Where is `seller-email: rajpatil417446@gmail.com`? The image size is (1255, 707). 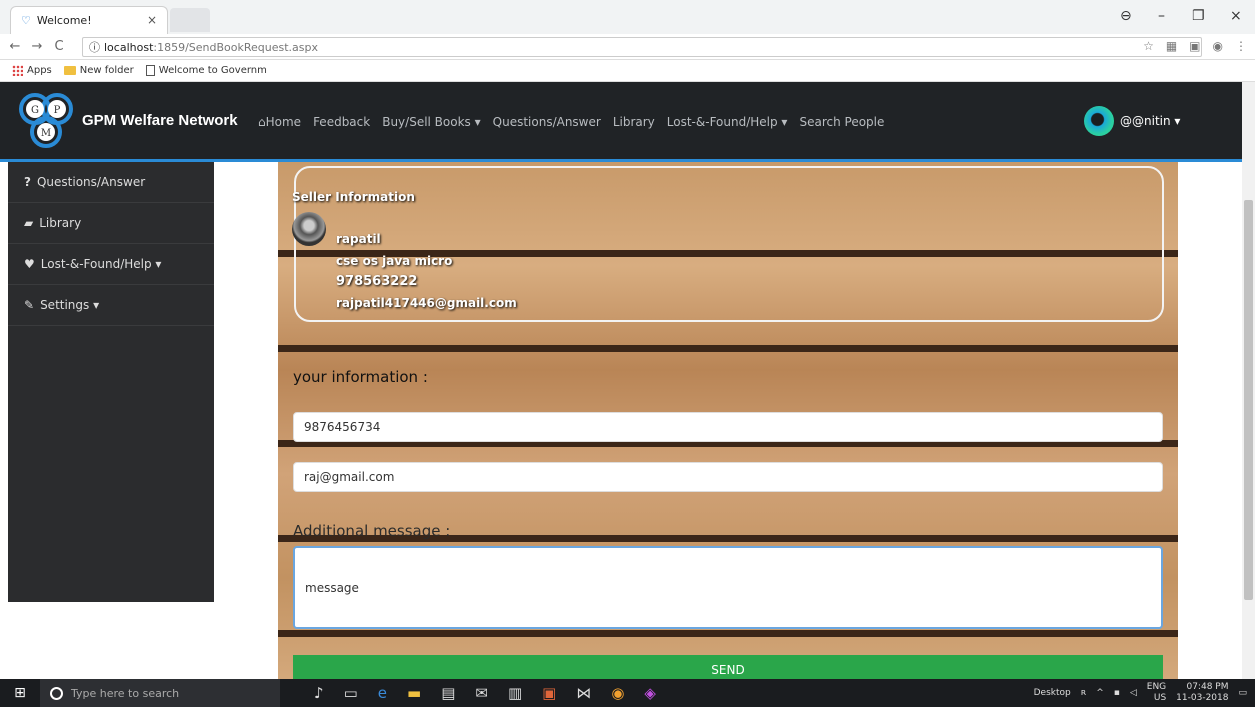
seller-email: rajpatil417446@gmail.com is located at coordinates (426, 303).